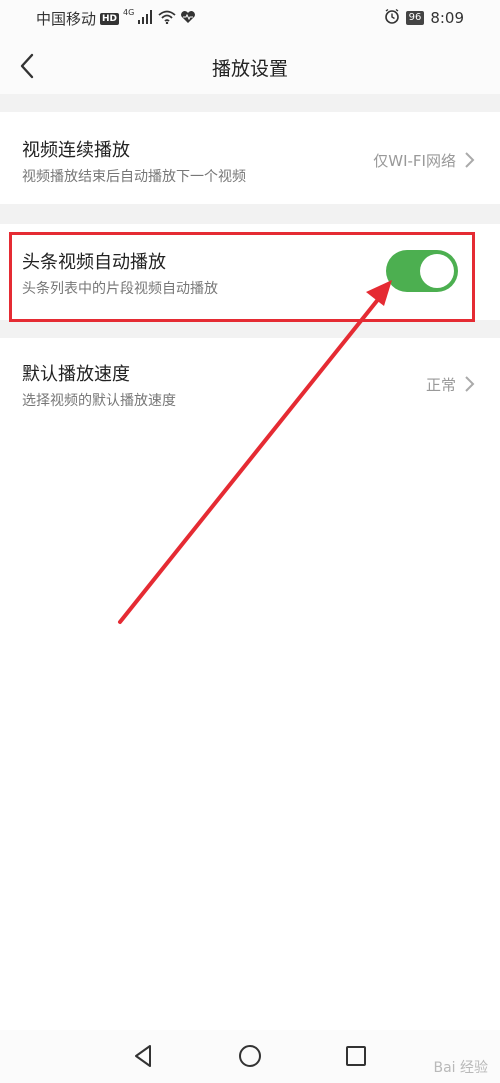 This screenshot has height=1083, width=500. Describe the element at coordinates (415, 18) in the screenshot. I see `battery-level: 96` at that location.